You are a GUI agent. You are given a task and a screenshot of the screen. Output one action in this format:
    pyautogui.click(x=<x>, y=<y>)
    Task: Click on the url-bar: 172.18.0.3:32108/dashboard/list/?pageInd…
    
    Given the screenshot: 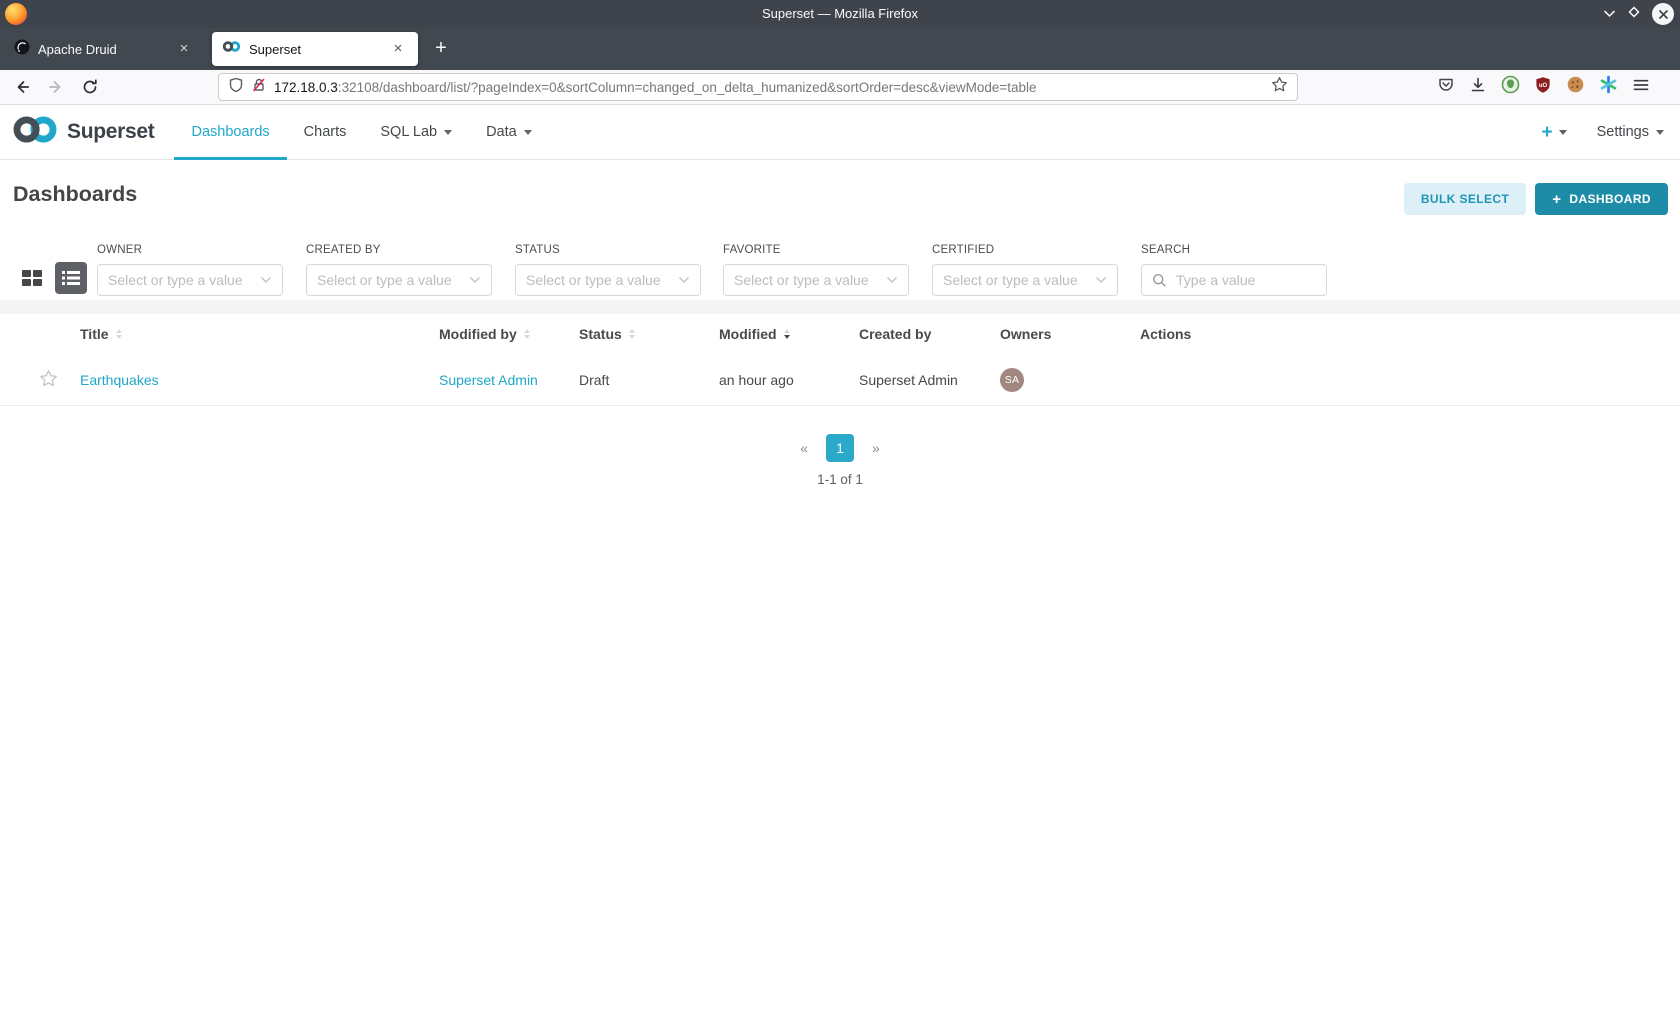 What is the action you would take?
    pyautogui.click(x=758, y=87)
    